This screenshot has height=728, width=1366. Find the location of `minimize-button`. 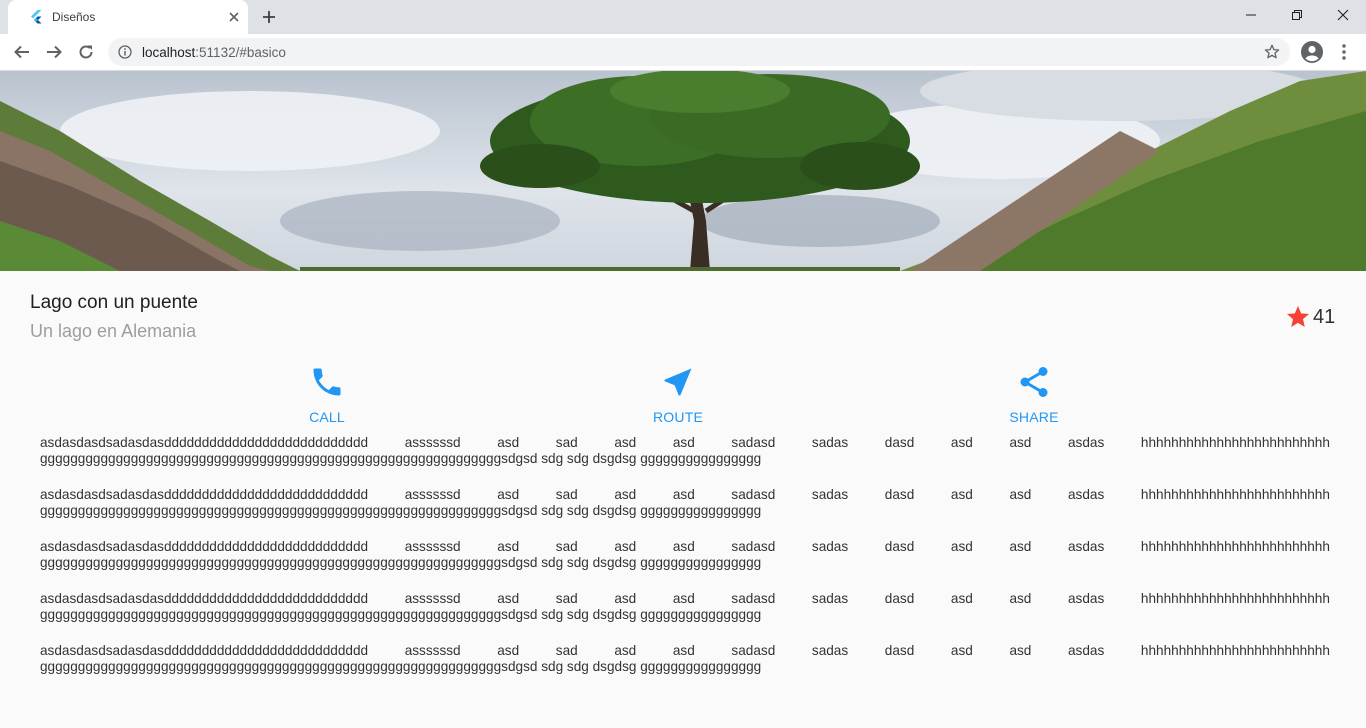

minimize-button is located at coordinates (1251, 15).